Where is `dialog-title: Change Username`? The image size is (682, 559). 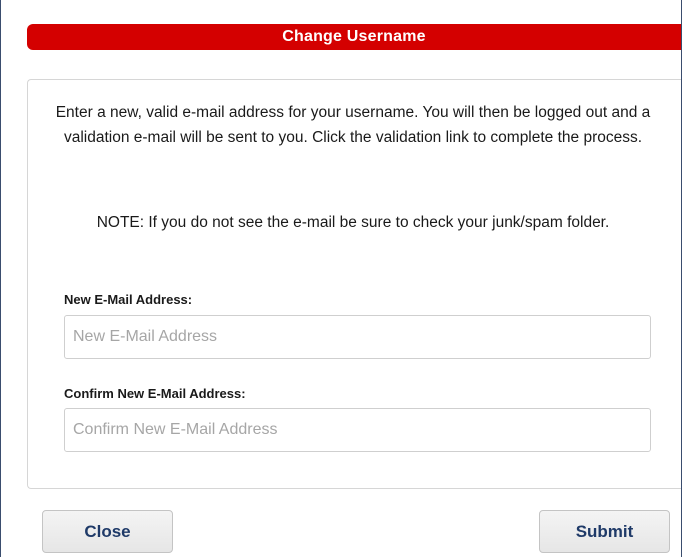
dialog-title: Change Username is located at coordinates (354, 37).